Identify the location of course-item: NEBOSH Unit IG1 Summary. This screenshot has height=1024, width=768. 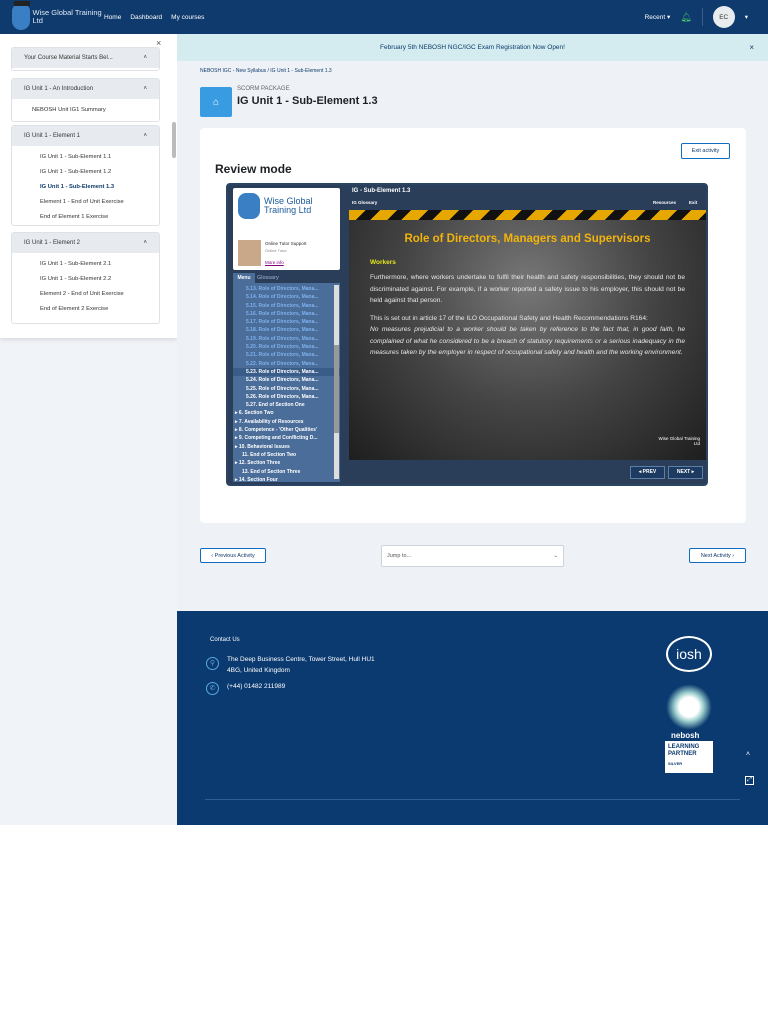
(85, 110).